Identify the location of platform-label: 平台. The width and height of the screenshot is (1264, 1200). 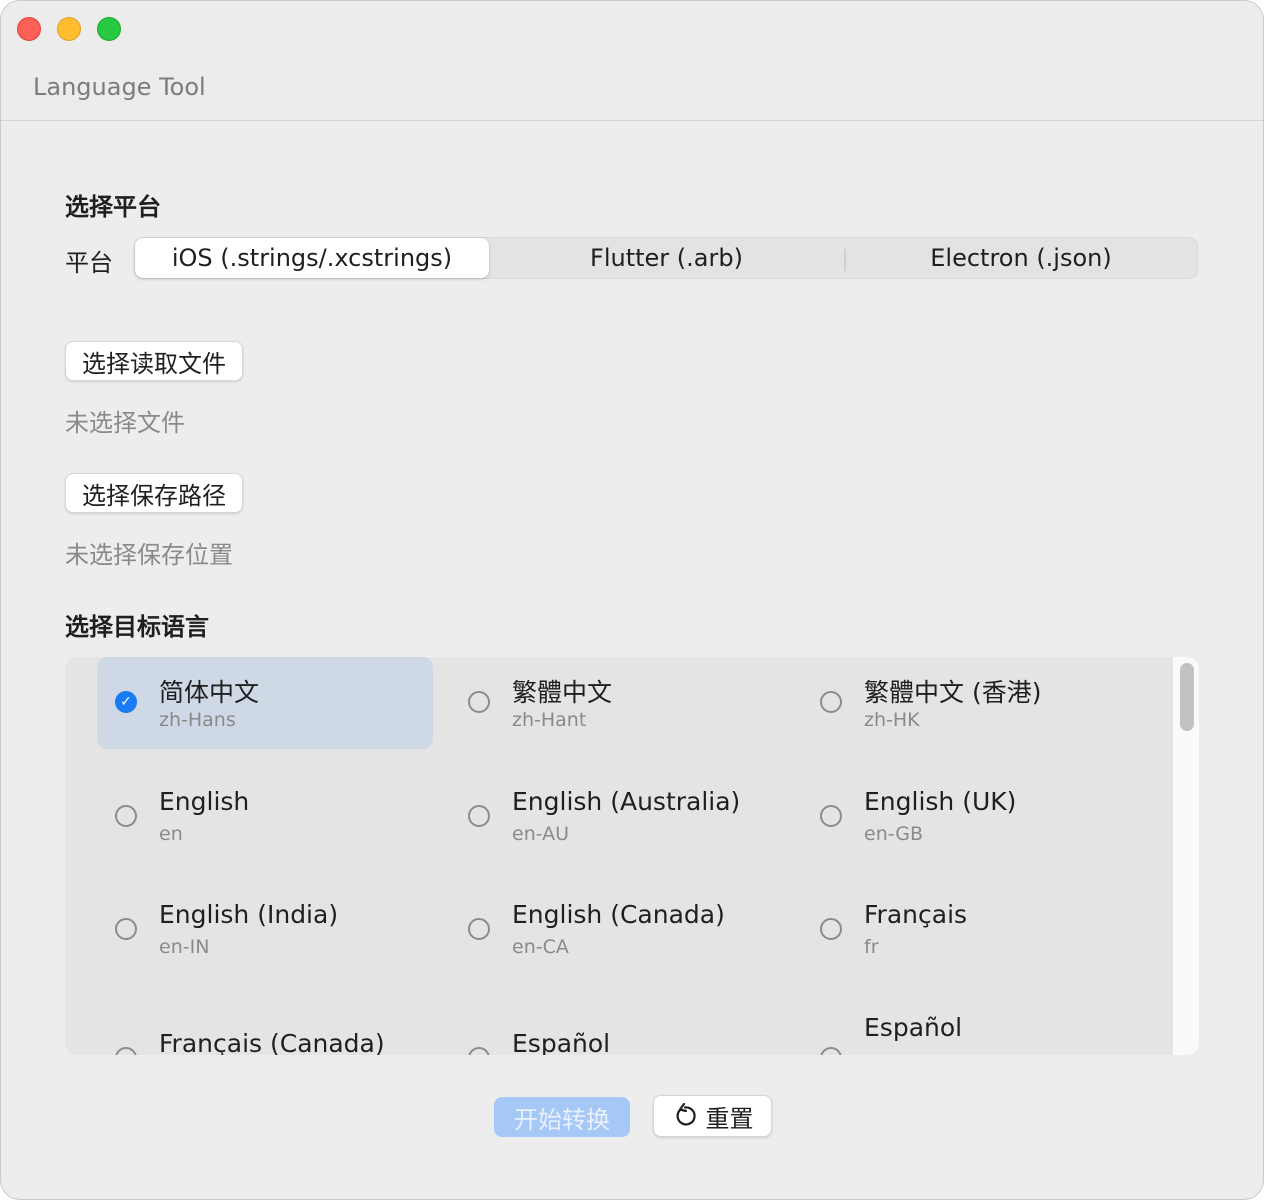
(89, 263).